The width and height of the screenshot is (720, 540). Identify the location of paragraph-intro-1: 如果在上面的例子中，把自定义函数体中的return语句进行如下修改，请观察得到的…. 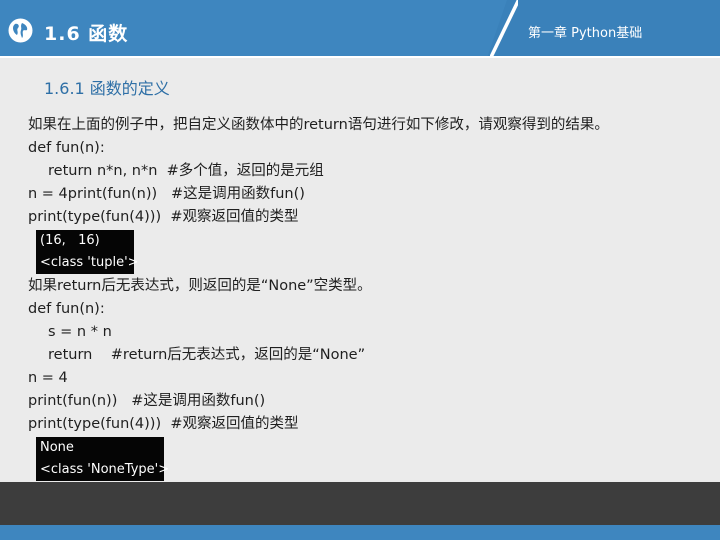
(318, 125).